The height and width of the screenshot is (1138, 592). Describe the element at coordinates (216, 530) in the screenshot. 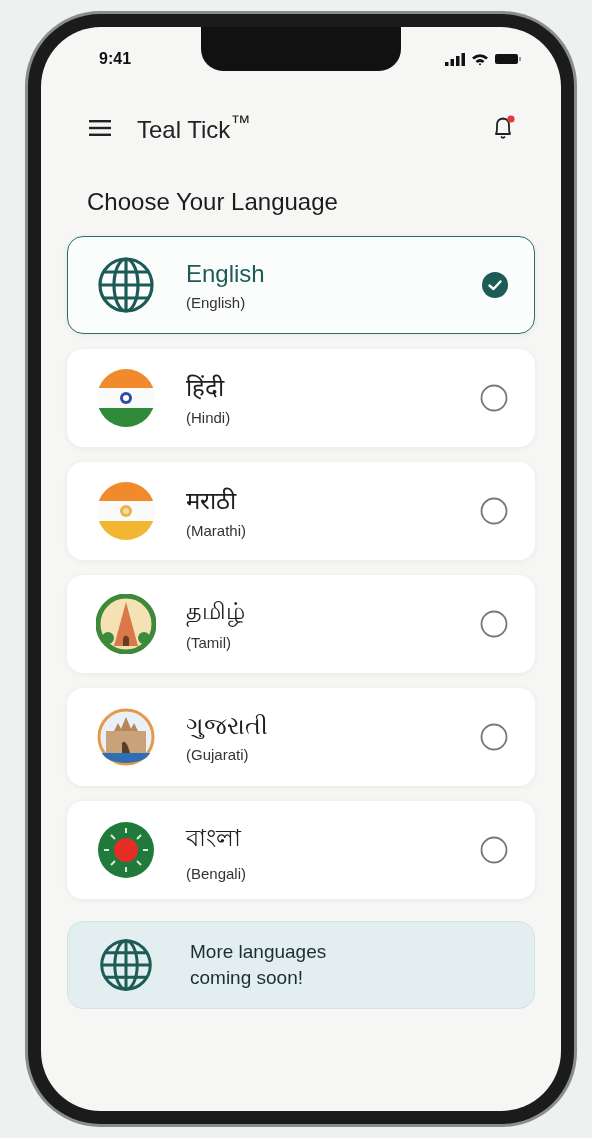

I see `language-english-name: (Marathi)` at that location.